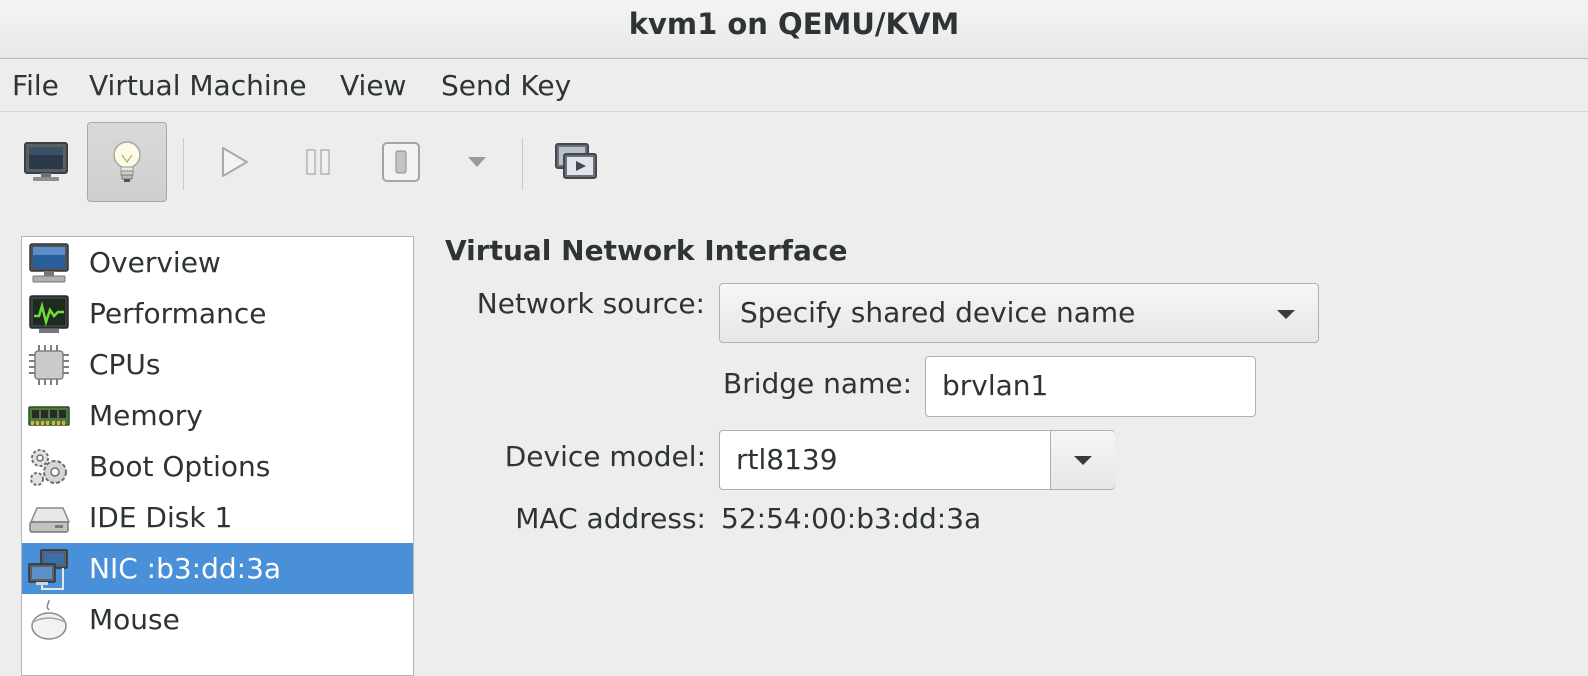 The height and width of the screenshot is (676, 1588). Describe the element at coordinates (49, 619) in the screenshot. I see `mouse-icon` at that location.